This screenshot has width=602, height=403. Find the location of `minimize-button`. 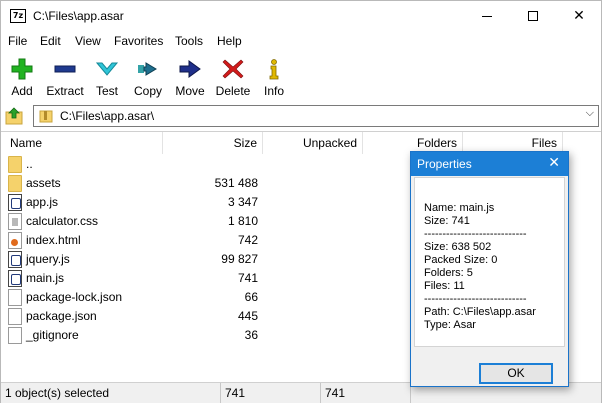

minimize-button is located at coordinates (487, 16).